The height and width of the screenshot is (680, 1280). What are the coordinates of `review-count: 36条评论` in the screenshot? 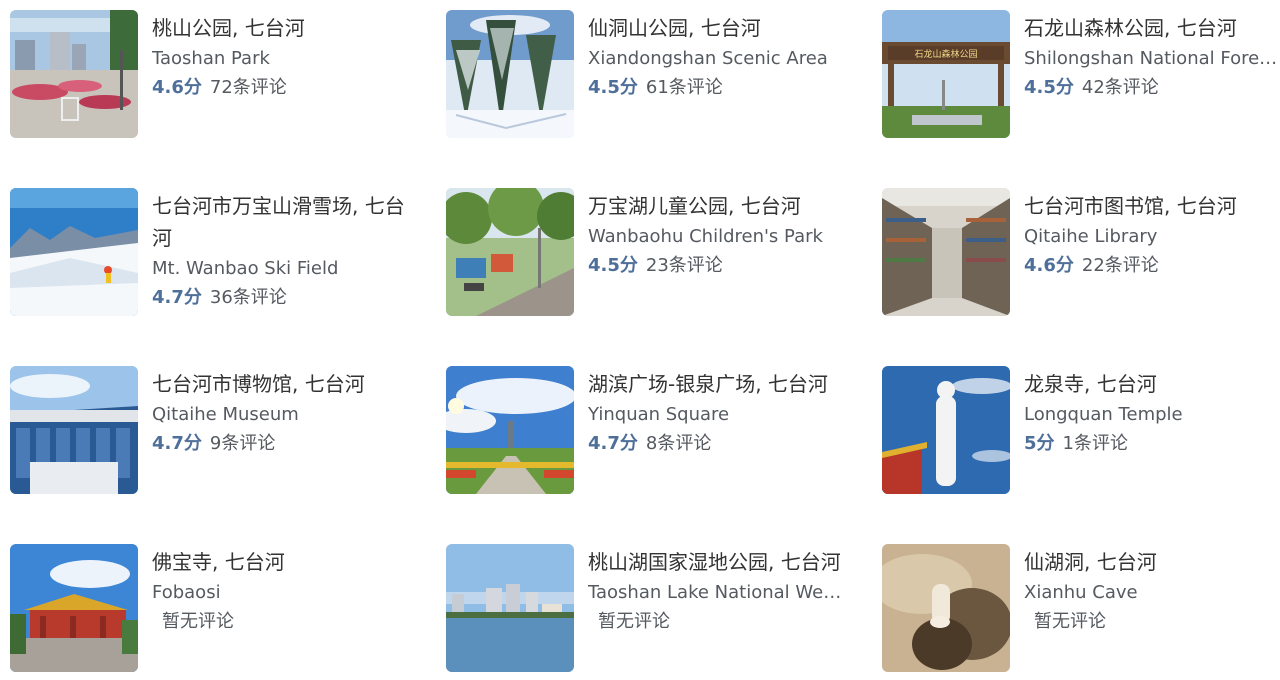 It's located at (248, 297).